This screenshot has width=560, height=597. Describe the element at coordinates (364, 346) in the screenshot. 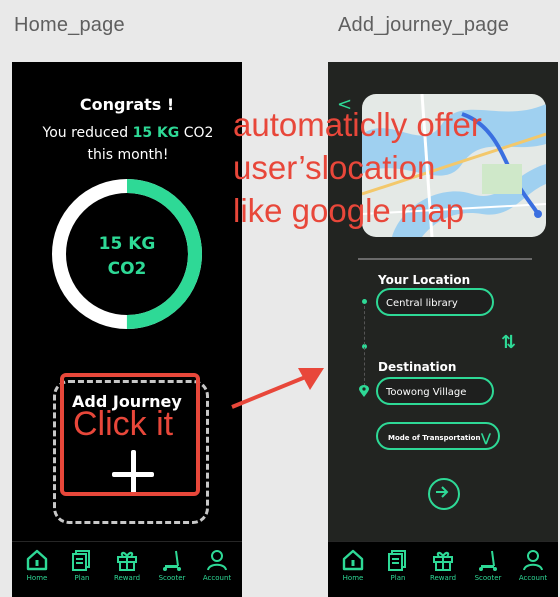

I see `route-line` at that location.